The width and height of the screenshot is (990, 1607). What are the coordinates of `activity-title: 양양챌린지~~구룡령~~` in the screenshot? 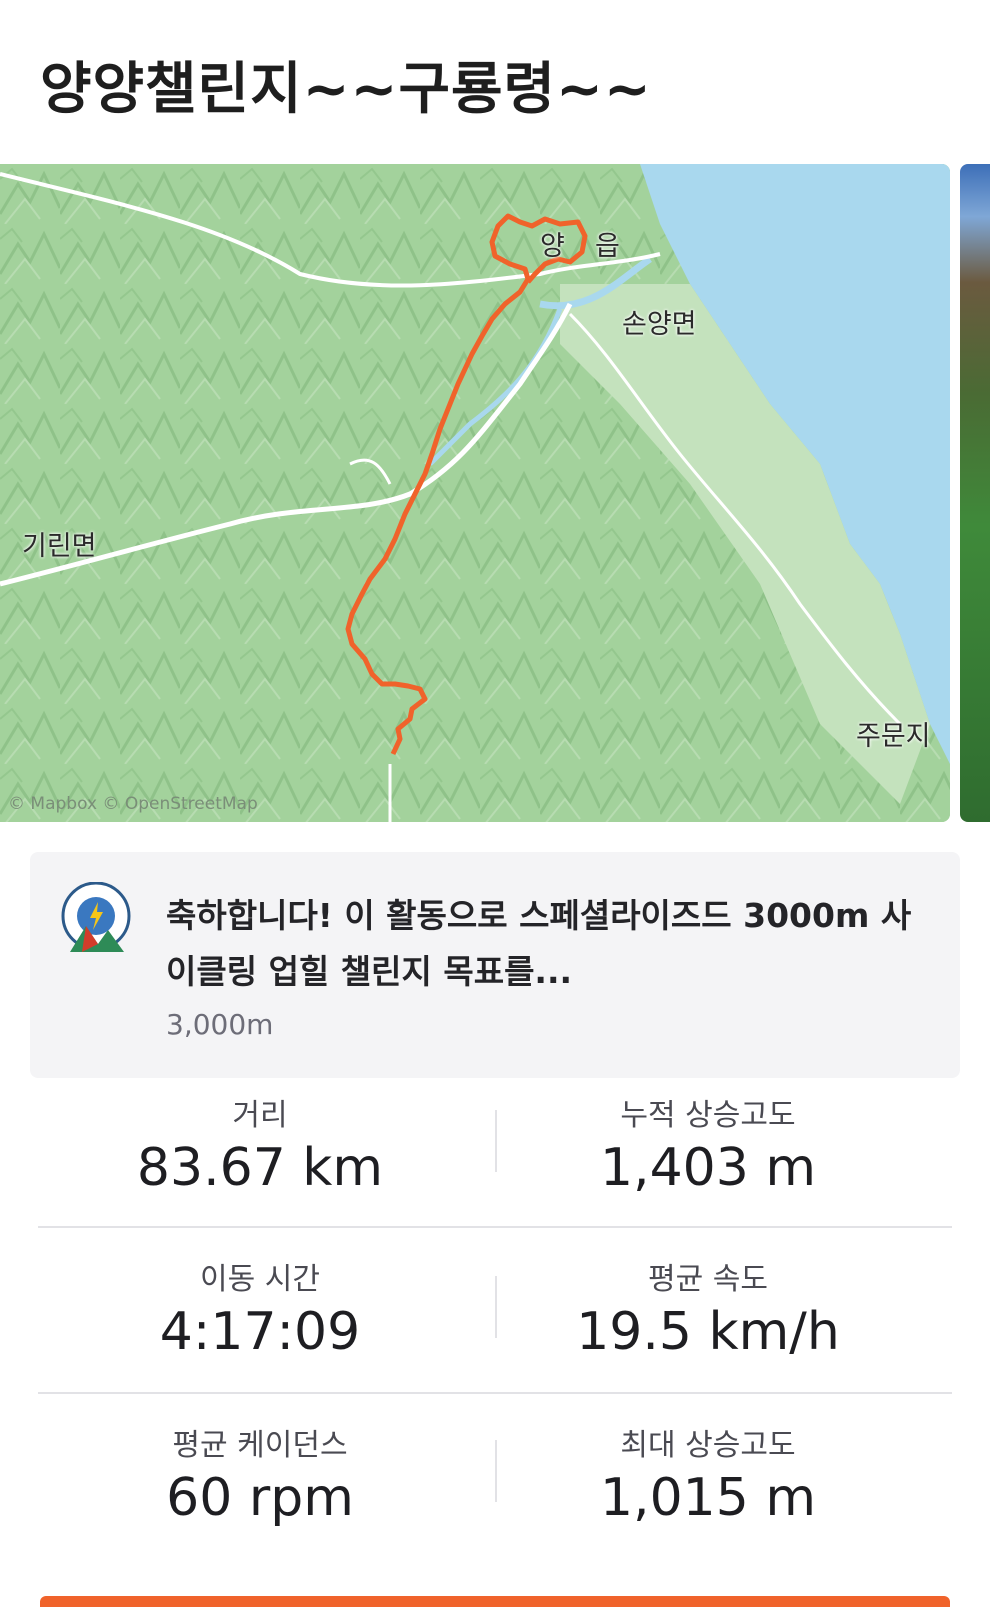 It's located at (346, 89).